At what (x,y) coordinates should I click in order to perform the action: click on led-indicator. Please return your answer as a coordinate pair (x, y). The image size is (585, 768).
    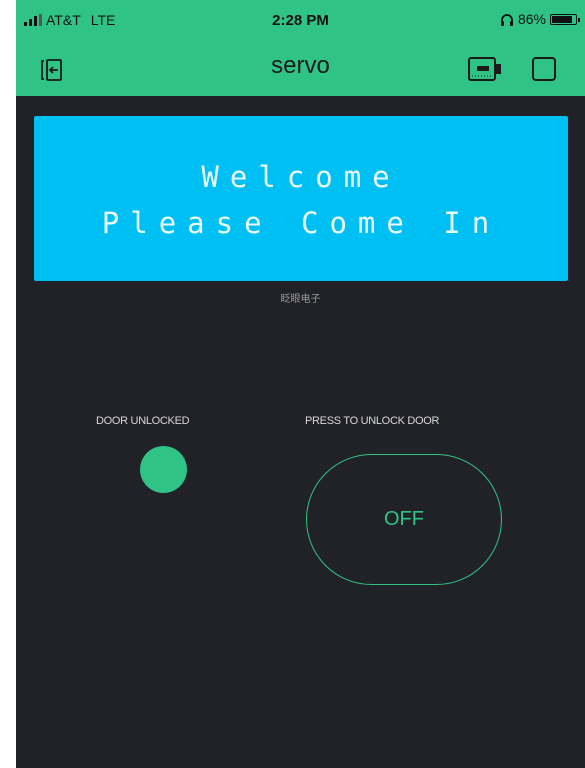
    Looking at the image, I should click on (163, 469).